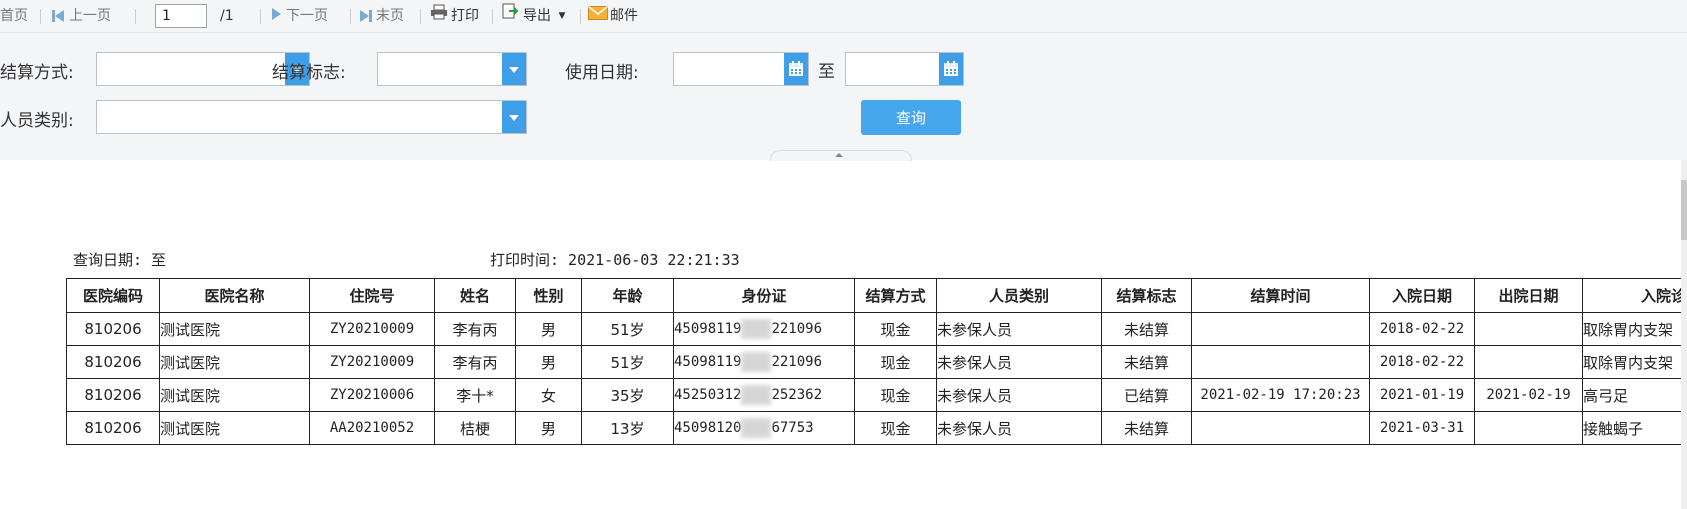 This screenshot has width=1687, height=509. I want to click on cell-settle-flag: 未结算, so click(1146, 428).